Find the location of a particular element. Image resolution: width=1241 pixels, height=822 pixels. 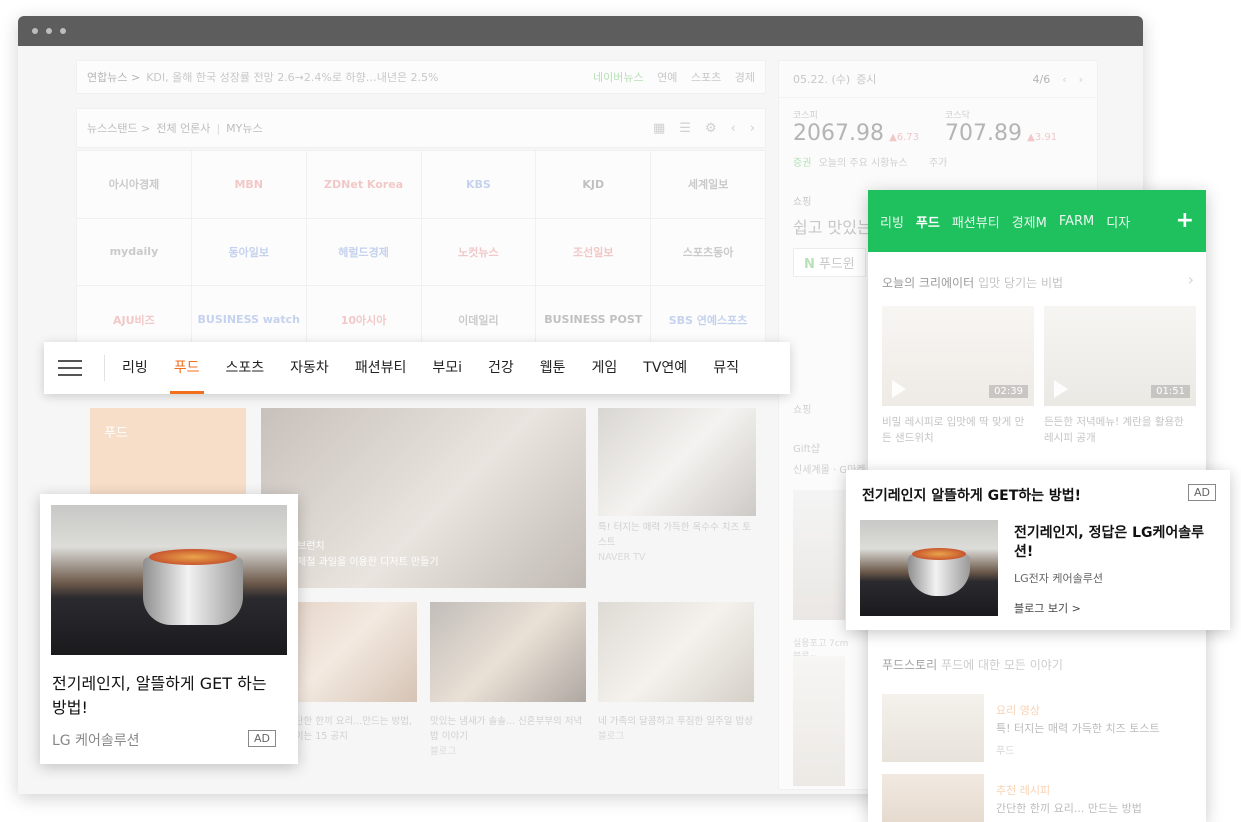

publisher-logo: mydaily is located at coordinates (134, 252).